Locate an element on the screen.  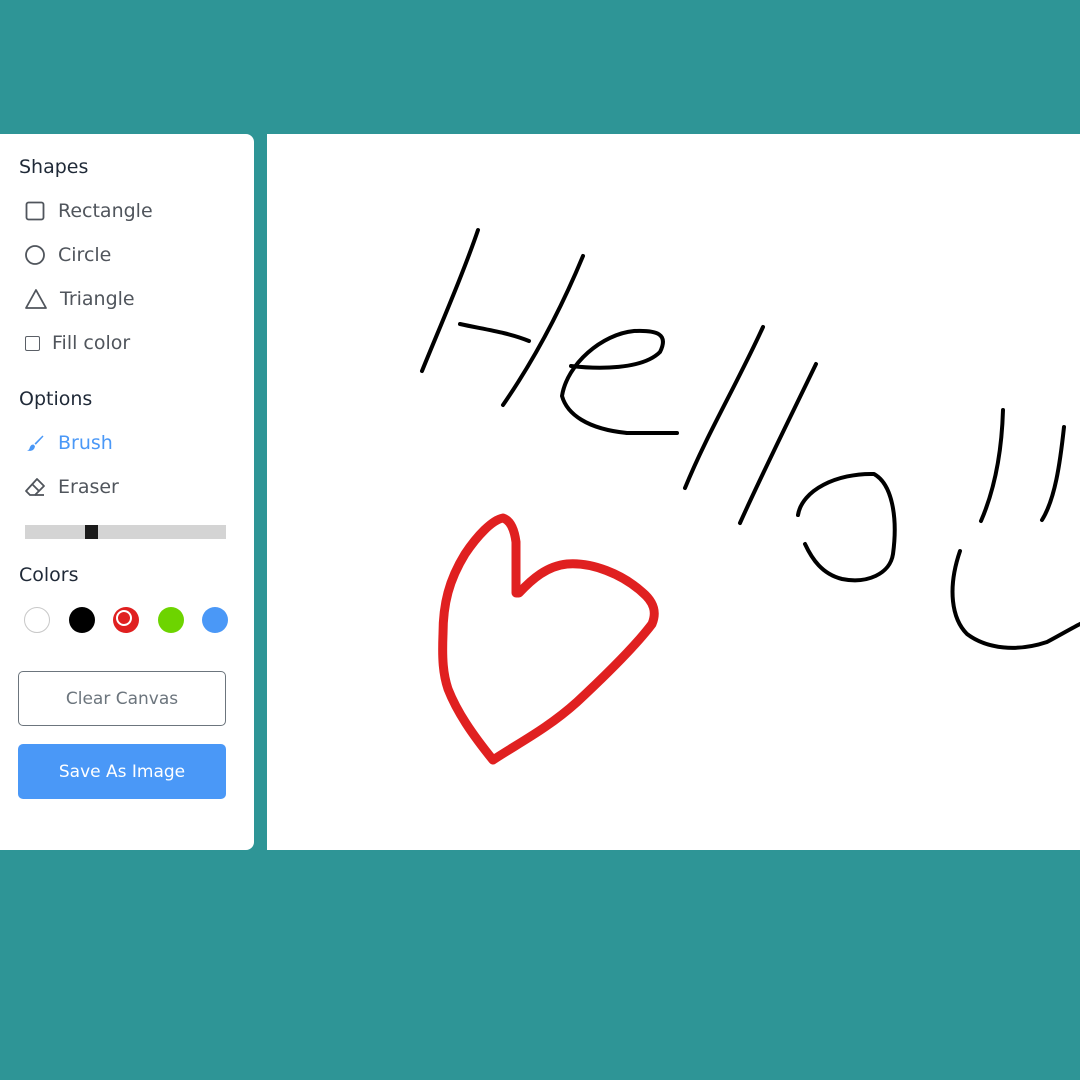
shape-circle-label: Circle is located at coordinates (85, 255).